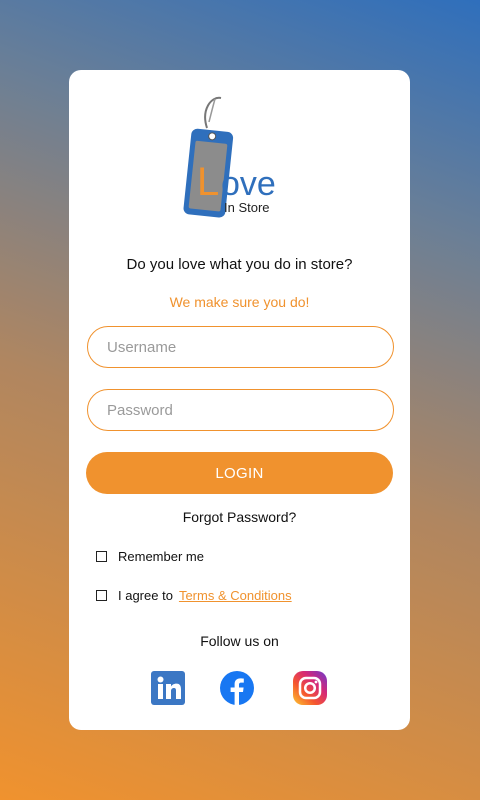 Image resolution: width=480 pixels, height=800 pixels. Describe the element at coordinates (310, 688) in the screenshot. I see `instagram-icon` at that location.